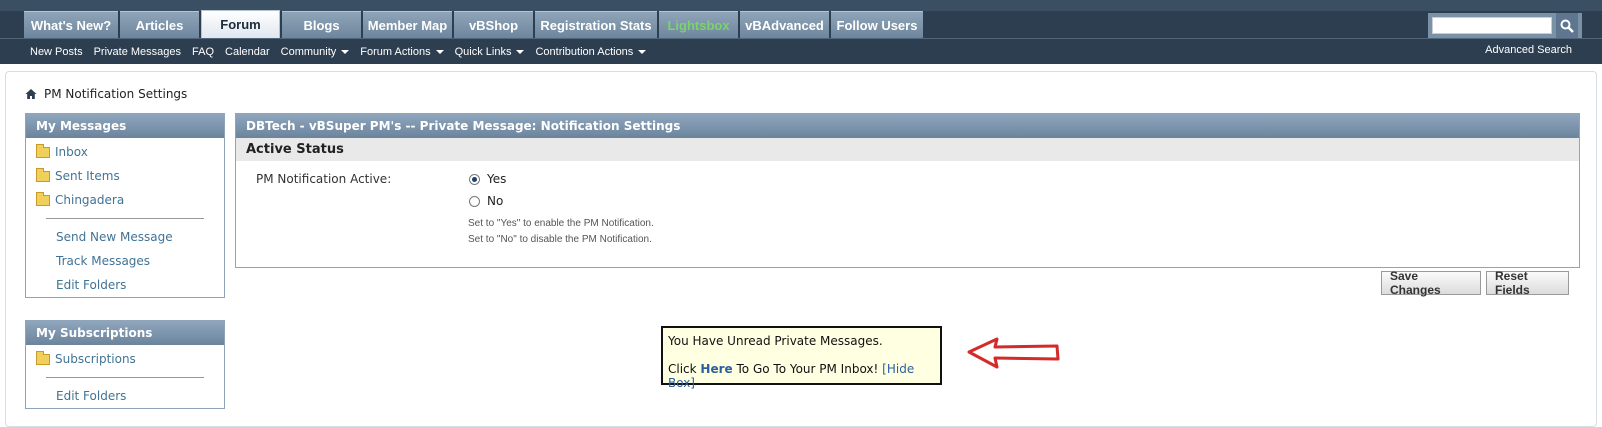 The height and width of the screenshot is (427, 1602). What do you see at coordinates (1492, 25) in the screenshot?
I see `search-input` at bounding box center [1492, 25].